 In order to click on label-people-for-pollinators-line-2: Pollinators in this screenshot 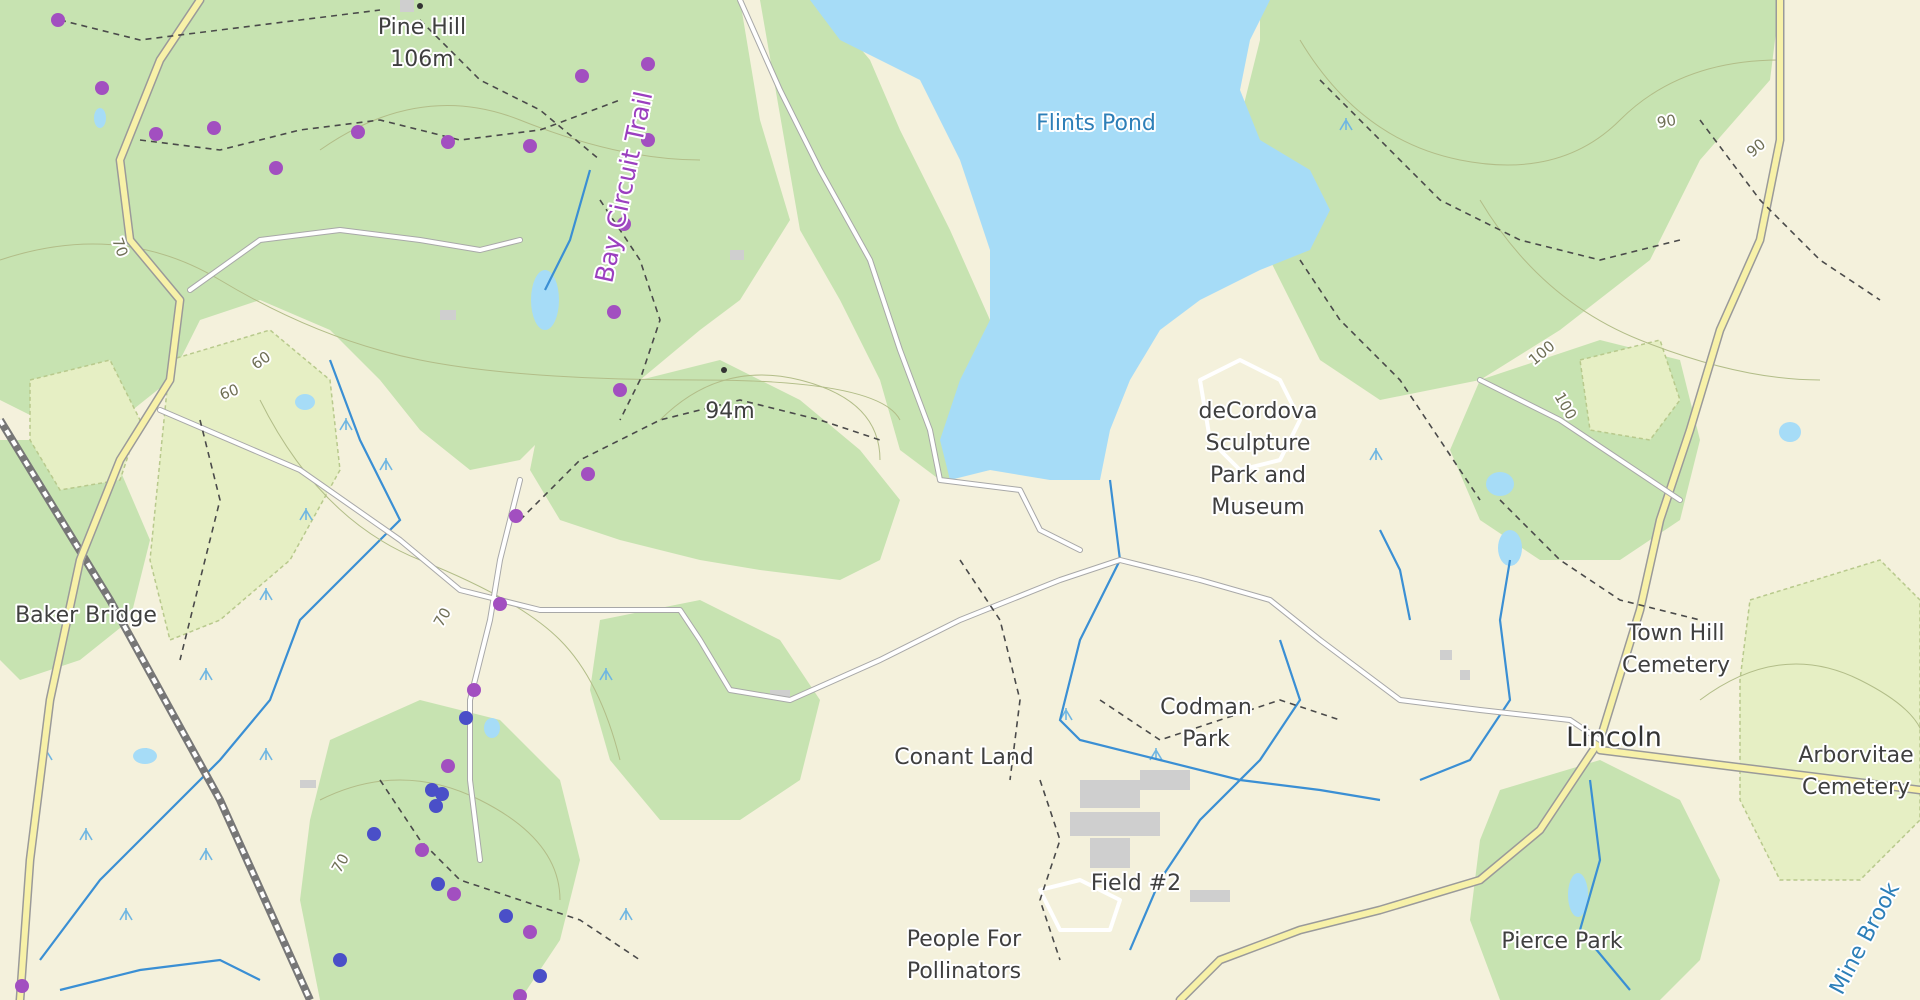, I will do `click(964, 971)`.